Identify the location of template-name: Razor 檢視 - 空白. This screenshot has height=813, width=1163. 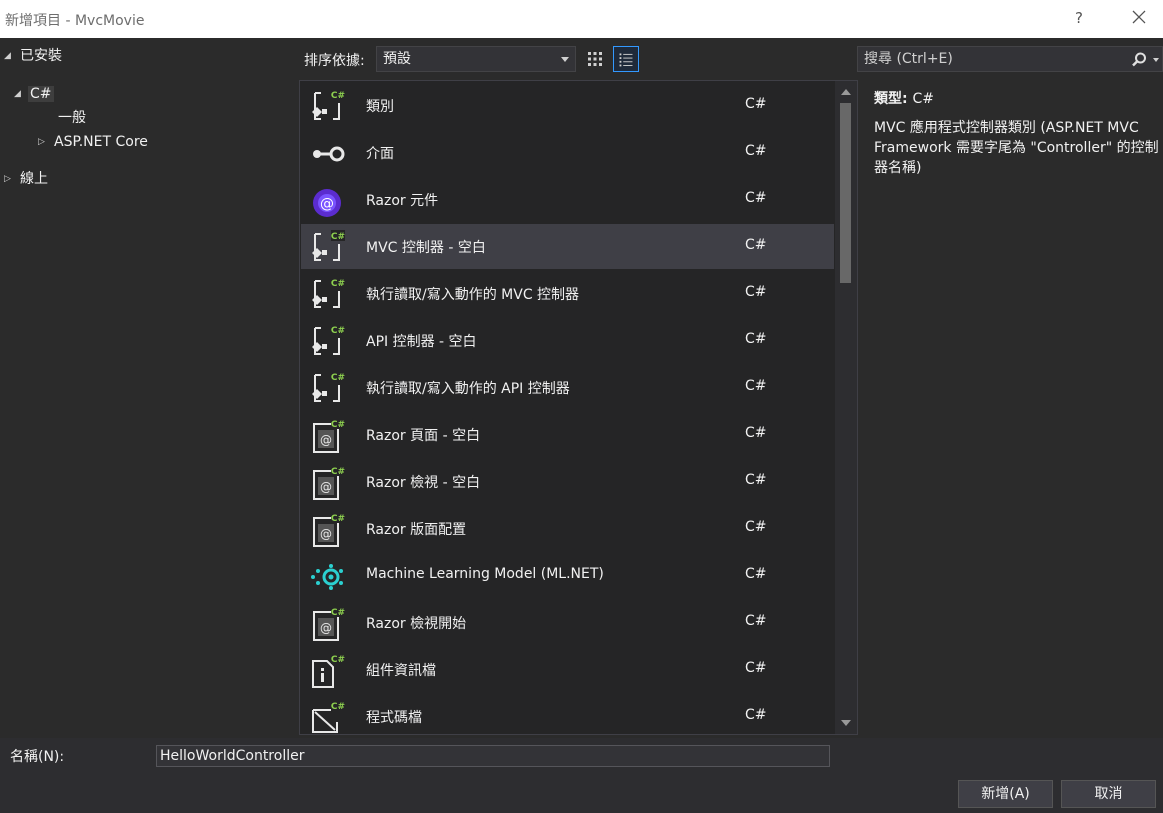
(423, 483).